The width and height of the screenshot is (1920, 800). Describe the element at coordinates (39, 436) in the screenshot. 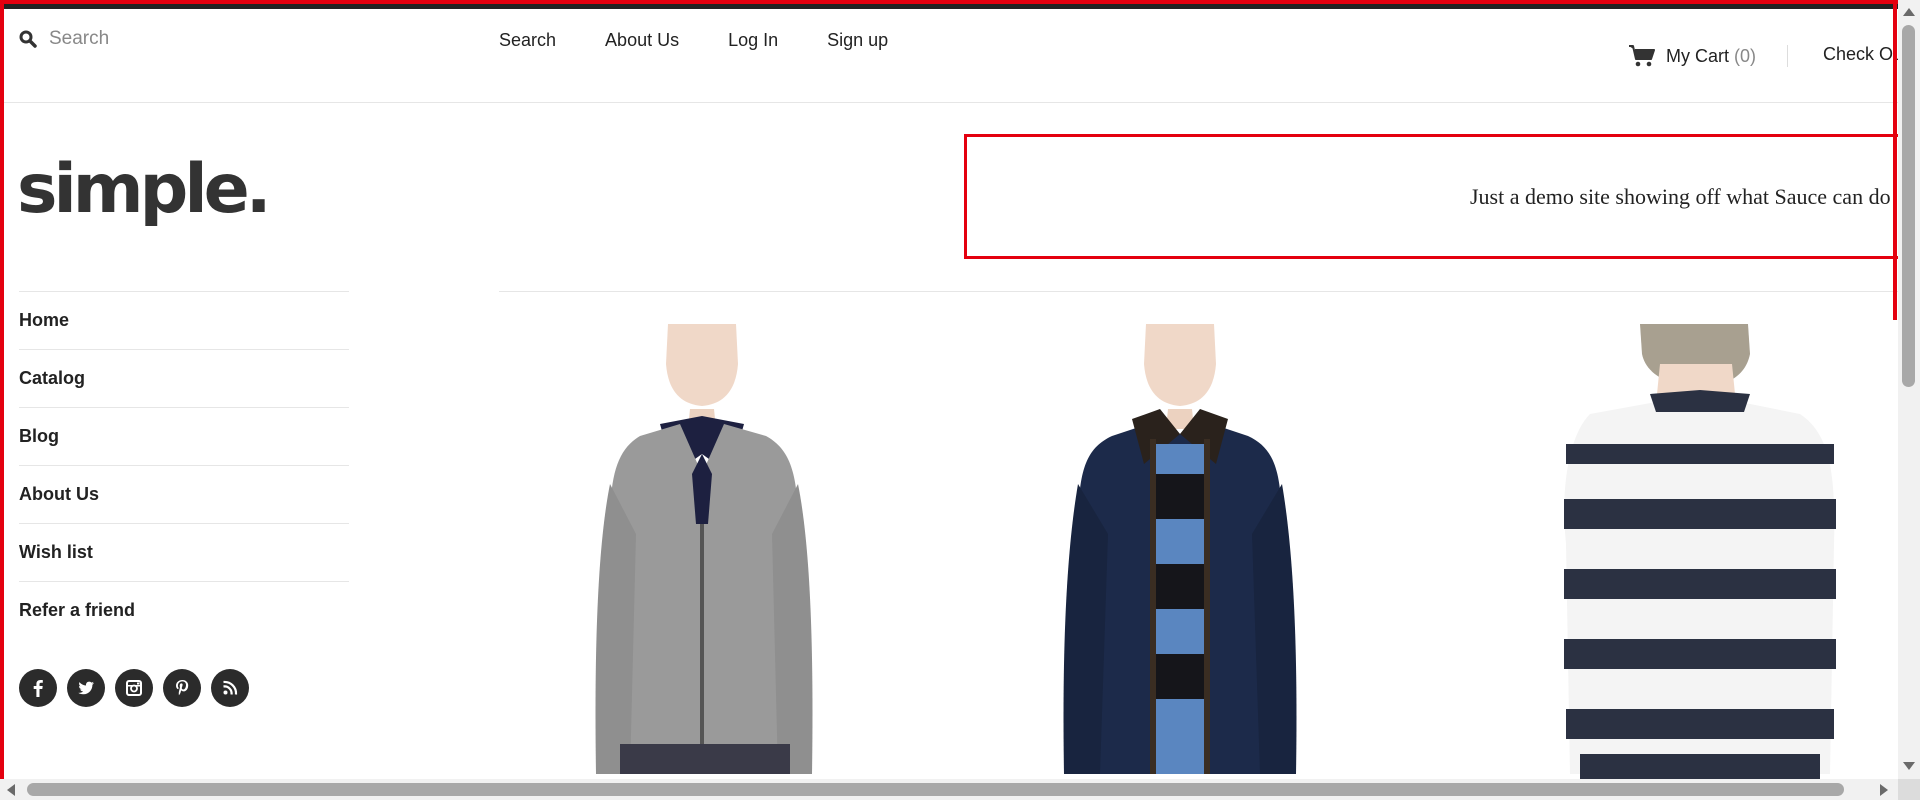

I see `sidebar-item-label: Blog` at that location.